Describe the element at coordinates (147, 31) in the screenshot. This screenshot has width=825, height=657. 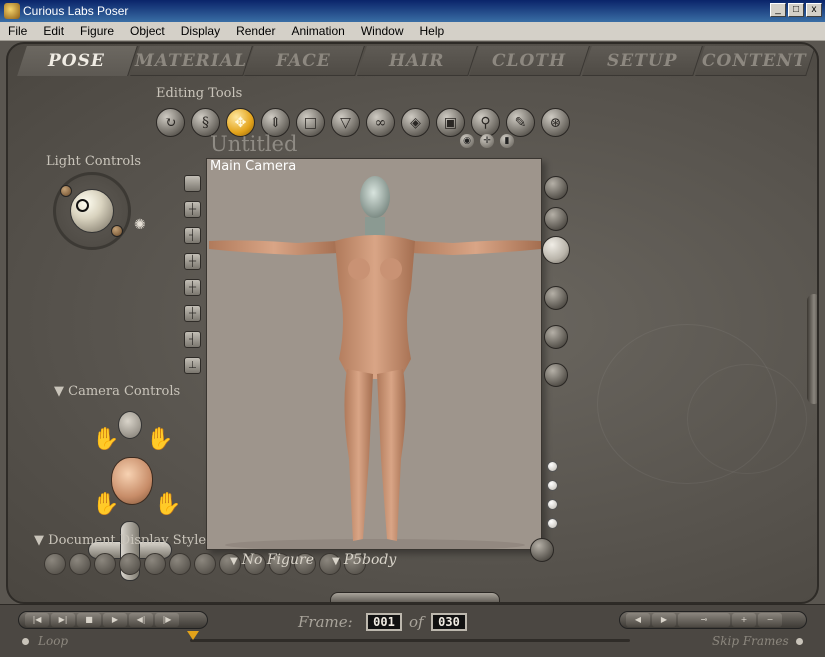
I see `menu-object: Object` at that location.